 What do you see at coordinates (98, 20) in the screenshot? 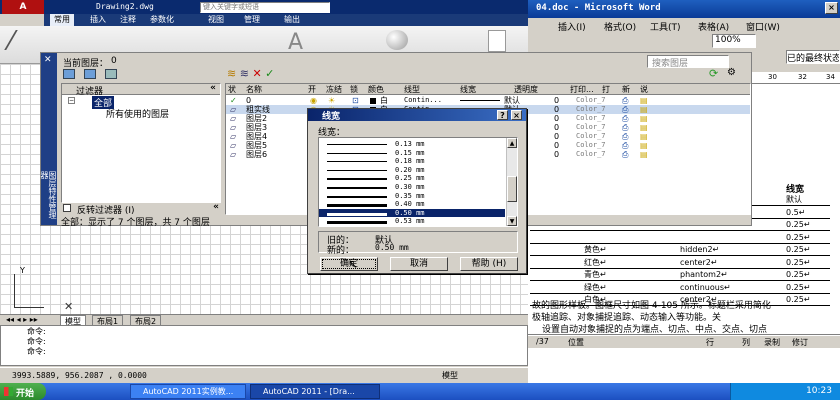
I see `ribbon-tab: 插入` at bounding box center [98, 20].